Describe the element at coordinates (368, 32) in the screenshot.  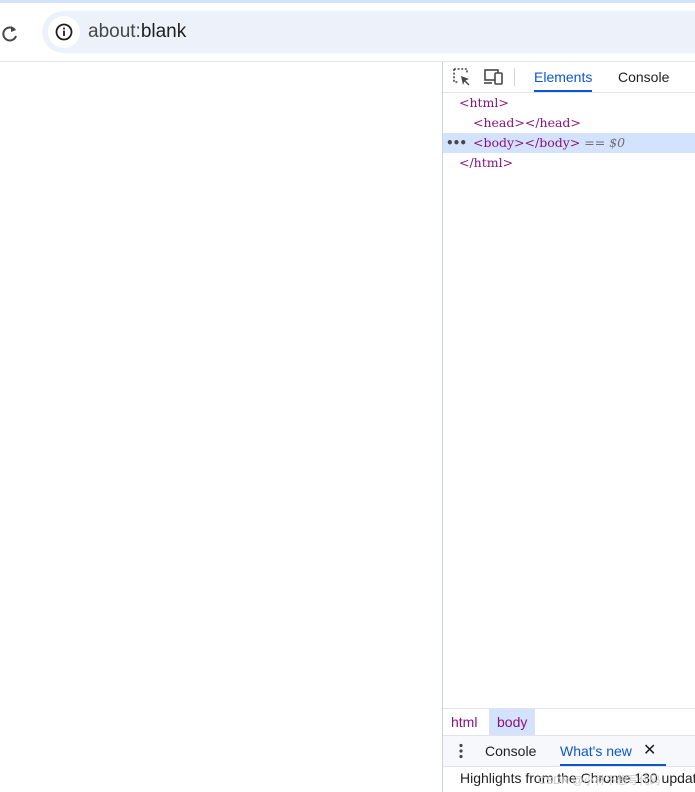
I see `address-bar: about:blank` at that location.